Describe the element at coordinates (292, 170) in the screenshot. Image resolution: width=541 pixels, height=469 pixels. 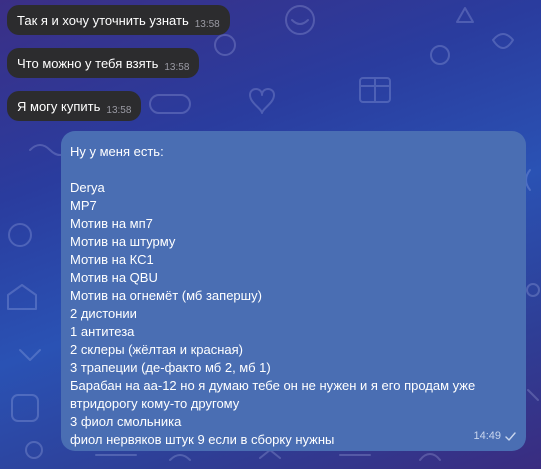
I see `message-line` at that location.